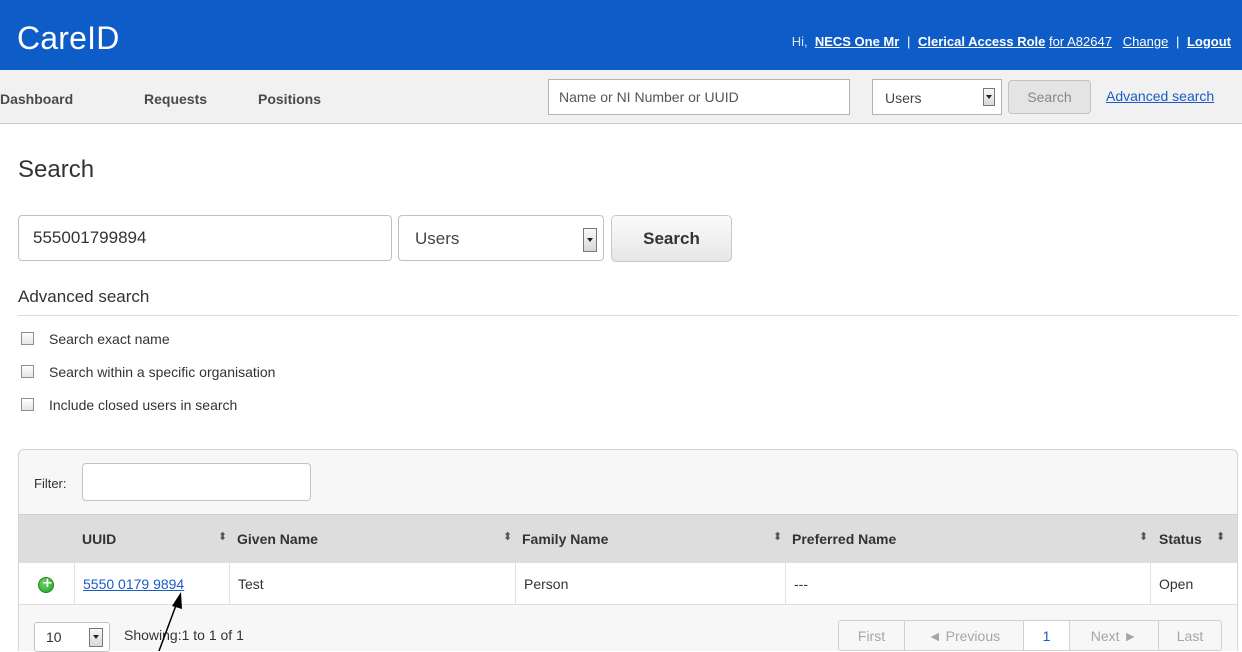 This screenshot has height=652, width=1242. I want to click on annotation-arrow, so click(170, 621).